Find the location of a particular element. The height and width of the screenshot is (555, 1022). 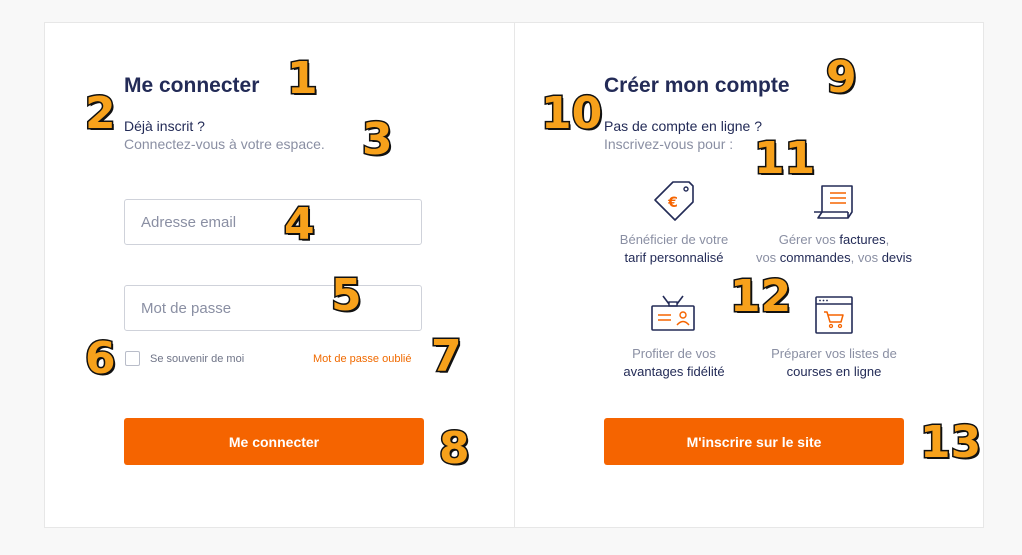

panel-divider is located at coordinates (514, 275).